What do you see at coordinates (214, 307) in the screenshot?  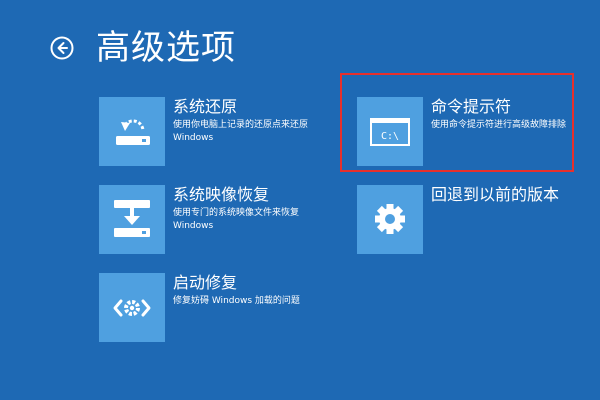 I see `option-startup-repair: 启动修复 修复妨碍 Windows 加载的问题` at bounding box center [214, 307].